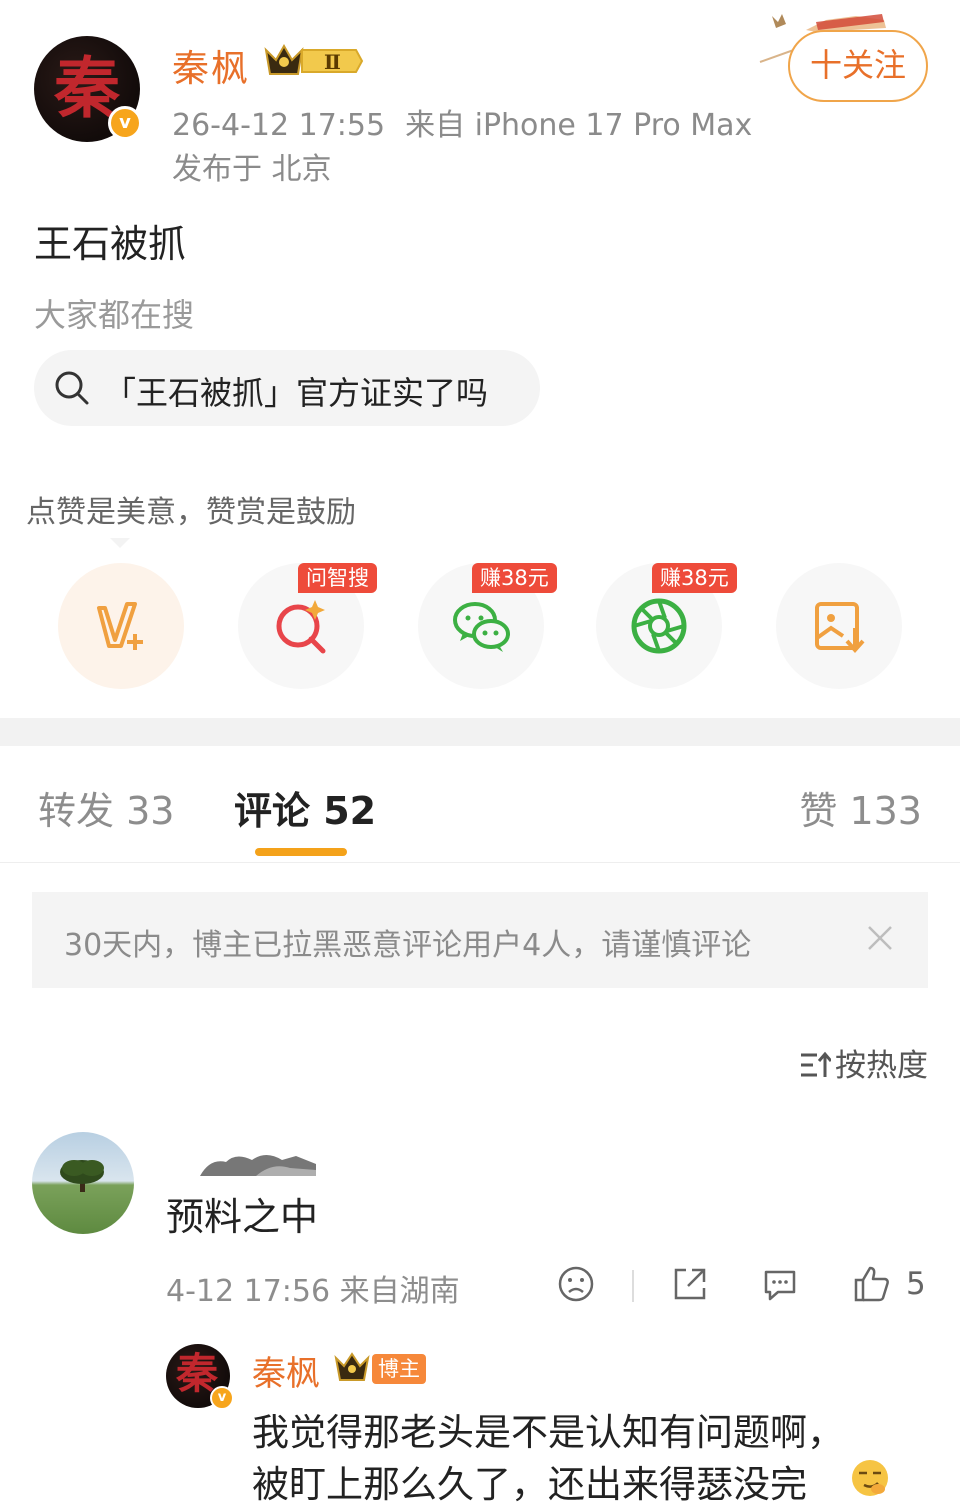 The height and width of the screenshot is (1506, 960). Describe the element at coordinates (408, 945) in the screenshot. I see `notice-text: 30天内，博主已拉黑恶意评论用户4人，请谨慎评论` at that location.